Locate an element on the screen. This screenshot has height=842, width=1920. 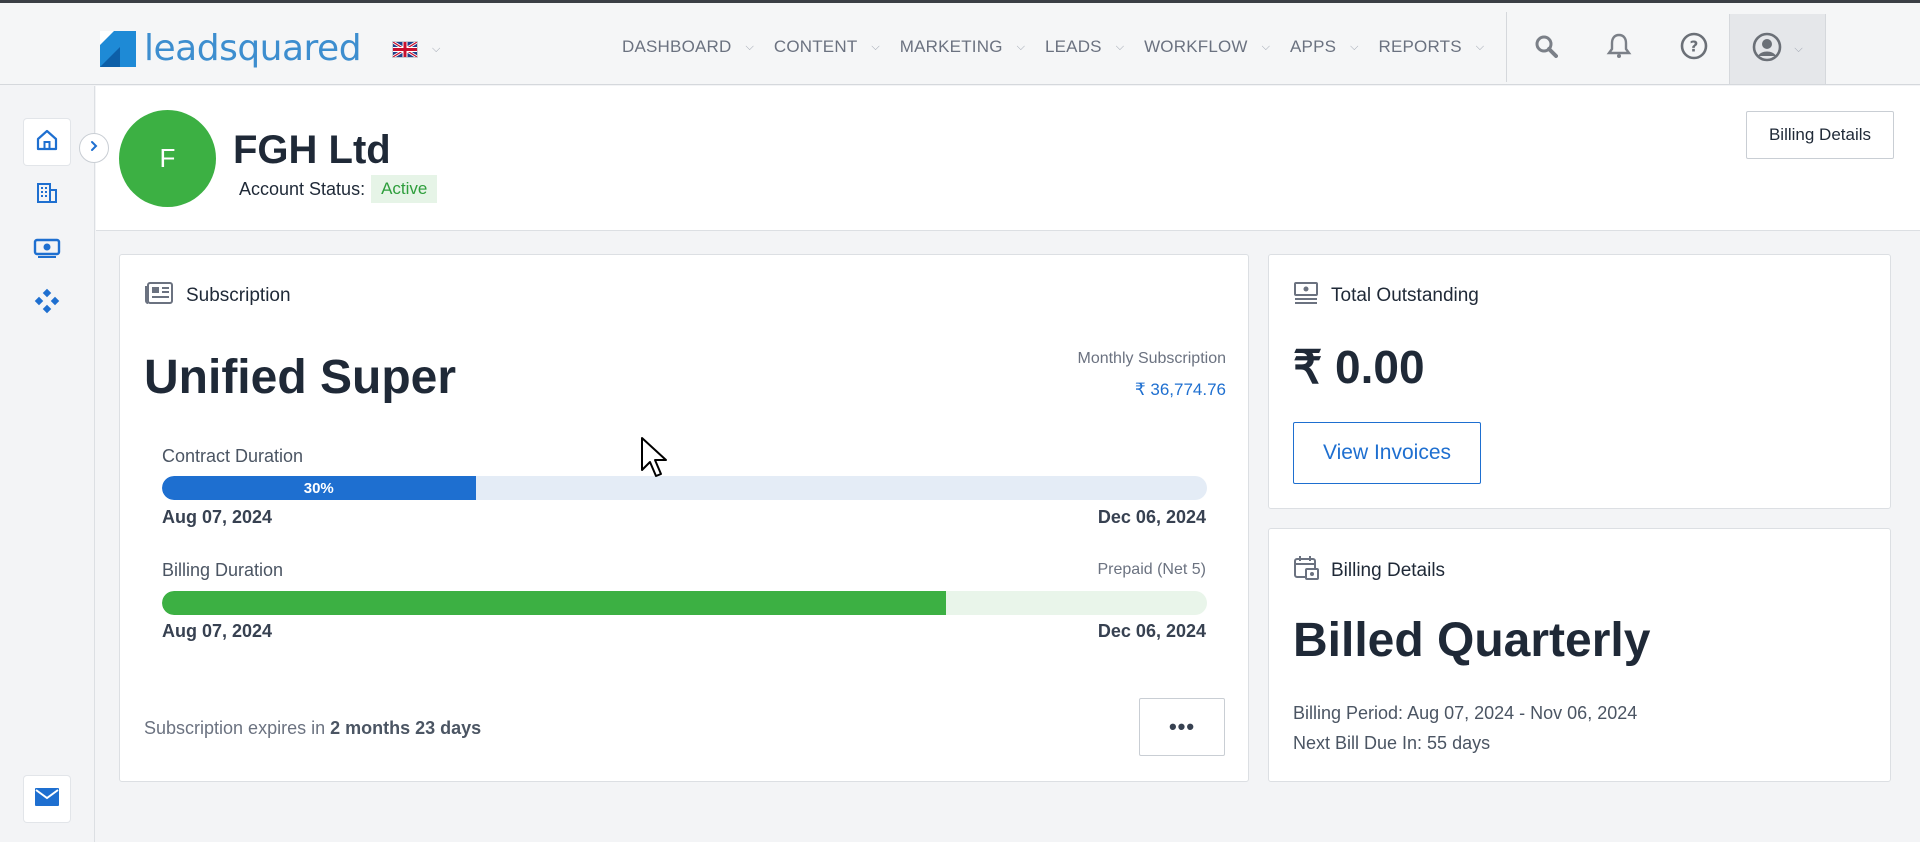
outstanding-amount: ₹ 0.00 is located at coordinates (1359, 367).